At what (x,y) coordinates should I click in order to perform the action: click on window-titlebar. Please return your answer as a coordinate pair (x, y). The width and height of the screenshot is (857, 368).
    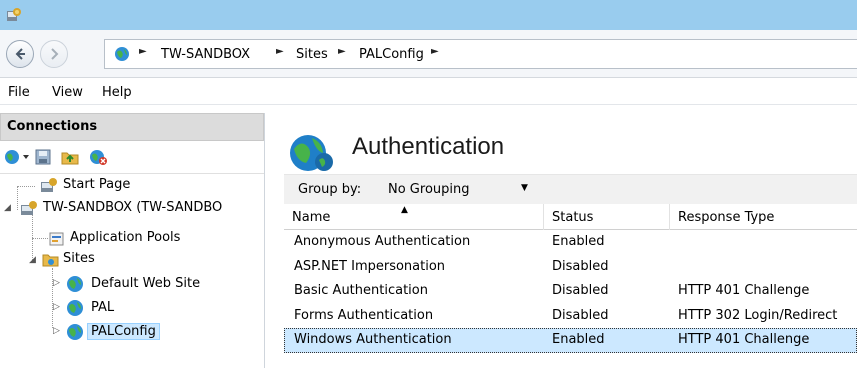
    Looking at the image, I should click on (428, 15).